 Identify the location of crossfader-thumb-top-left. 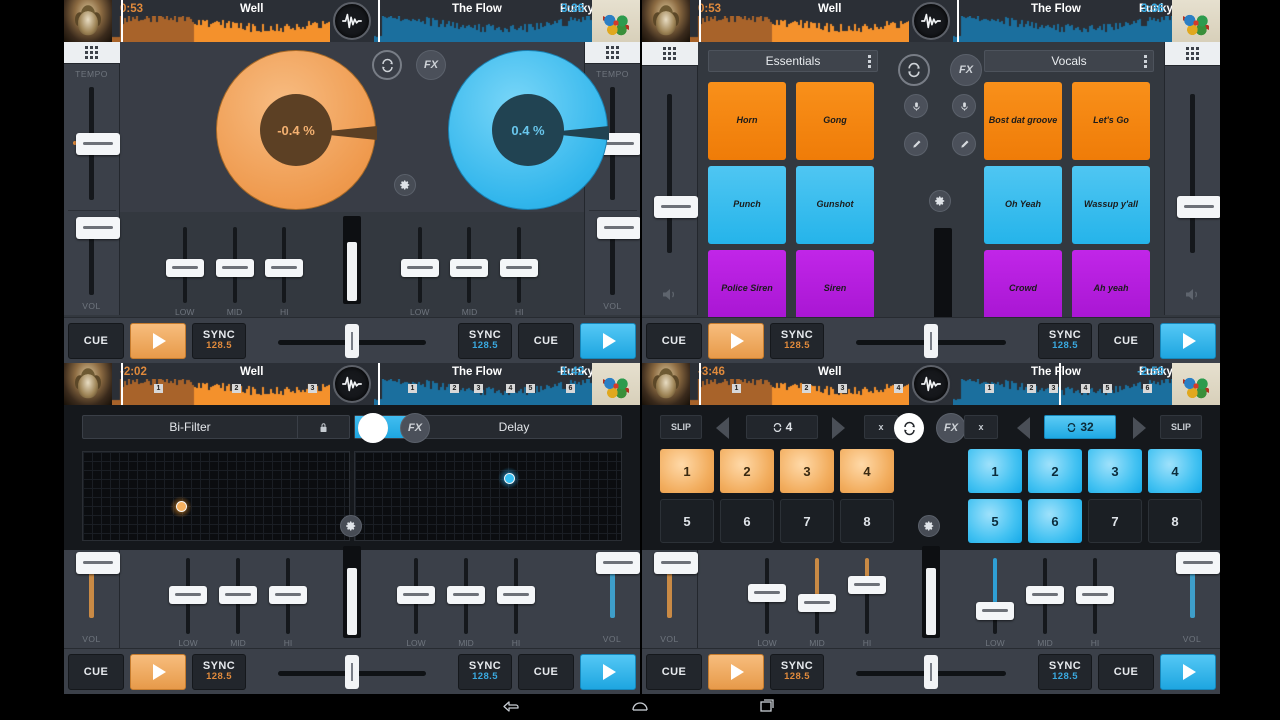
(352, 340).